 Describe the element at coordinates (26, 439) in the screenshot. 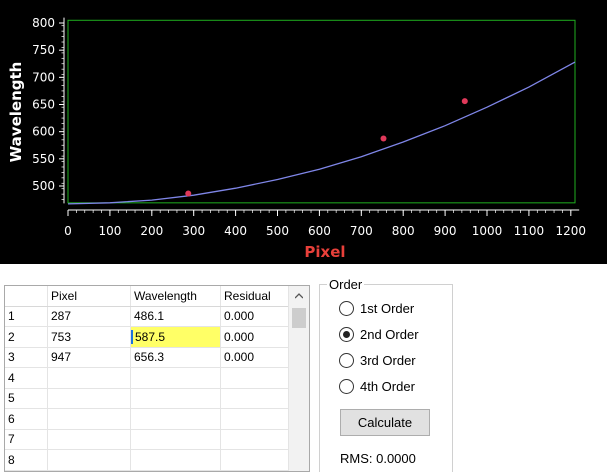

I see `row-index-cell: 7` at that location.